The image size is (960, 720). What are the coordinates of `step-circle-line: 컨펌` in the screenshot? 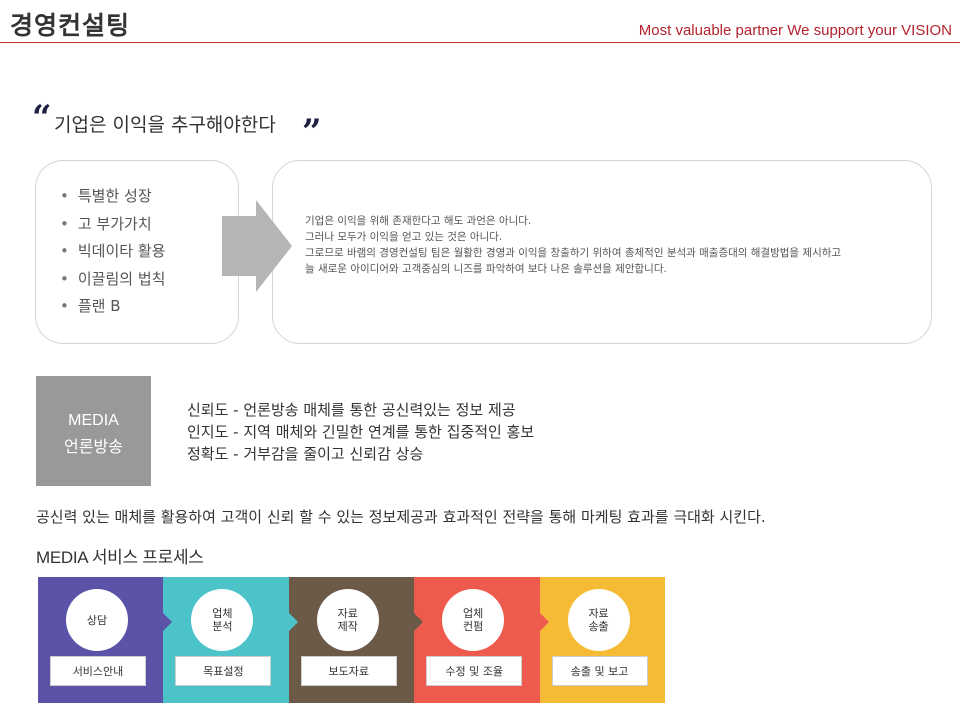 It's located at (473, 626).